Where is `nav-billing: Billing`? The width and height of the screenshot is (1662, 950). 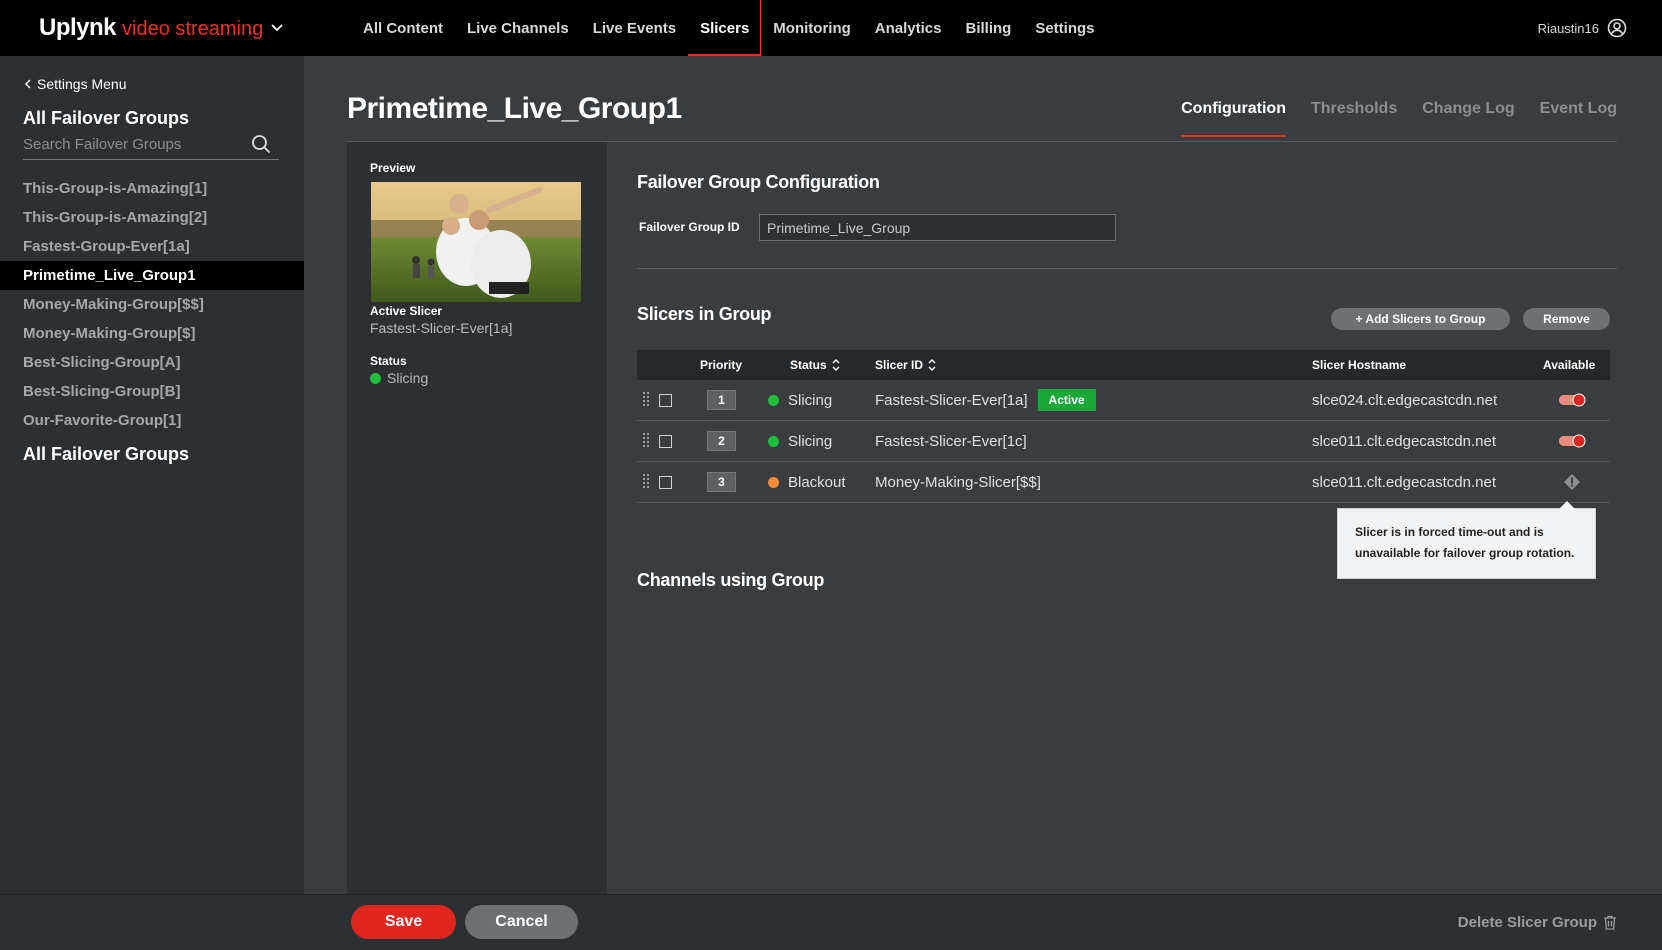
nav-billing: Billing is located at coordinates (988, 28).